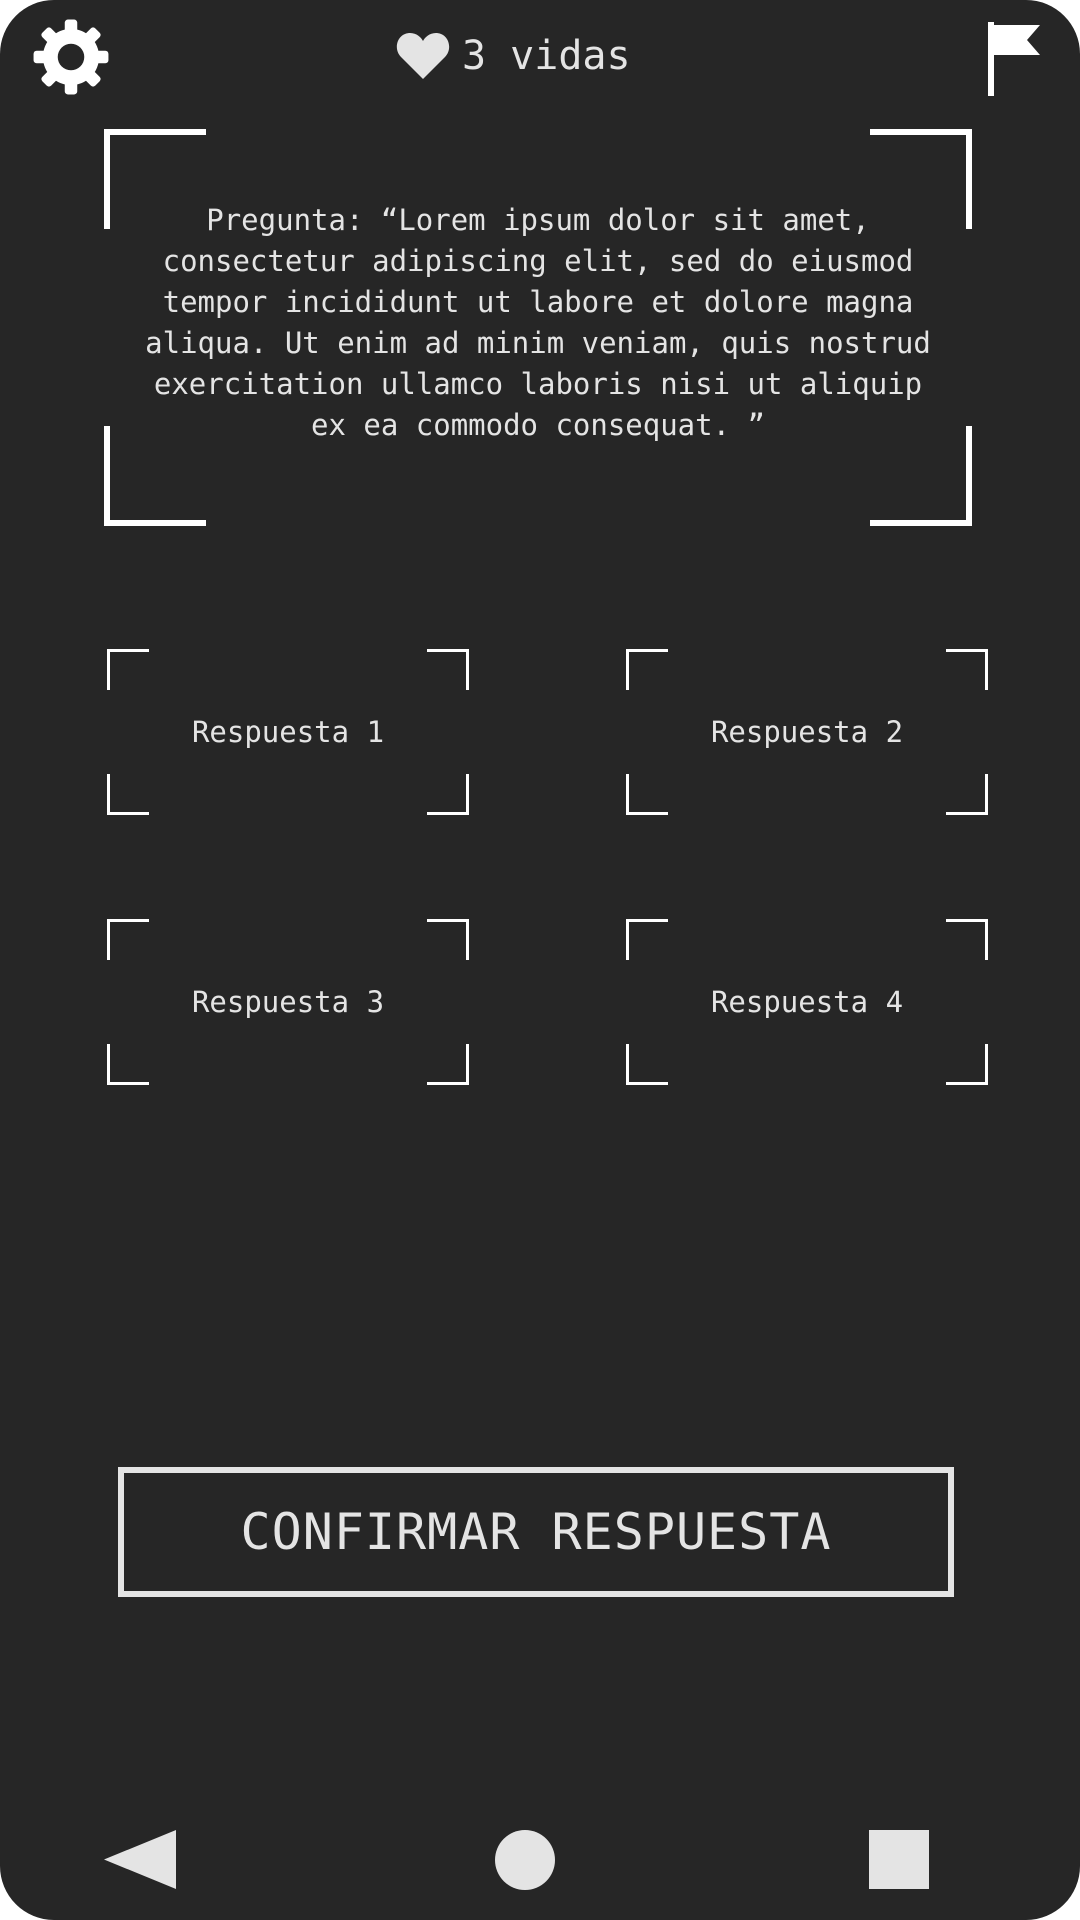 This screenshot has width=1080, height=1920. Describe the element at coordinates (71, 57) in the screenshot. I see `gear-icon` at that location.